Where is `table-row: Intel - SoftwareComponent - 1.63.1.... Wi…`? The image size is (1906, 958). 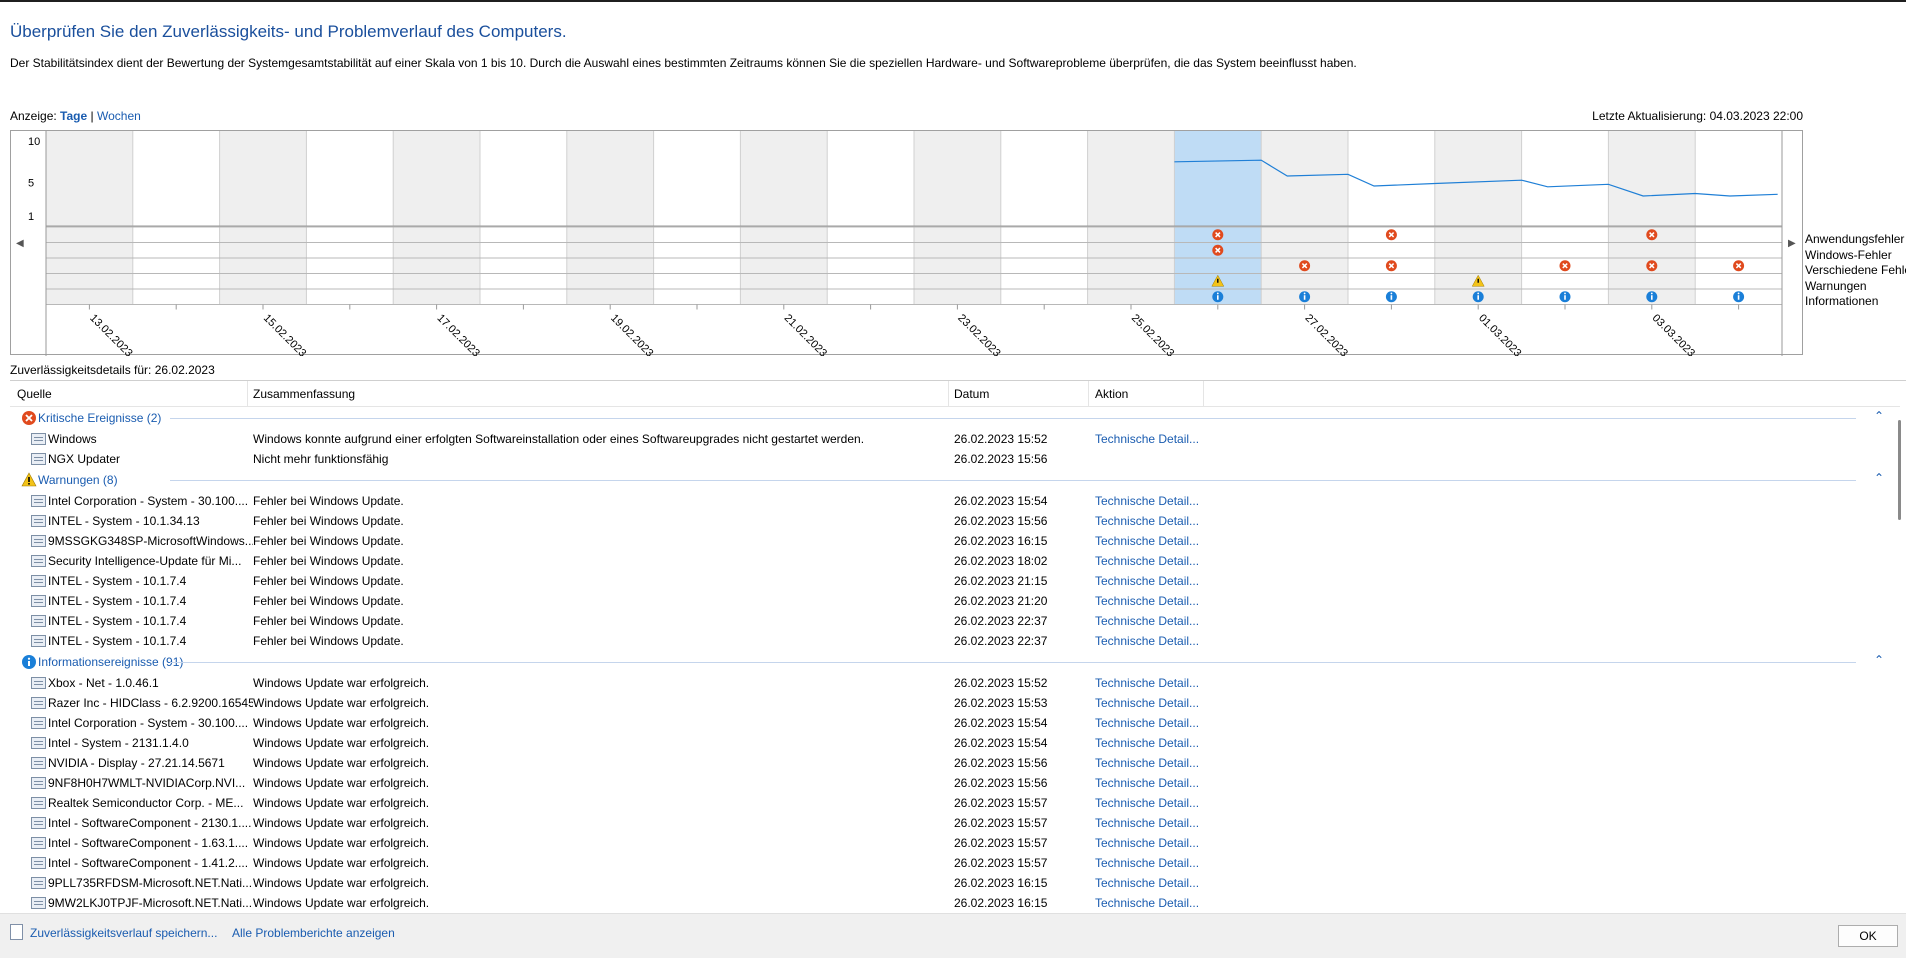 table-row: Intel - SoftwareComponent - 1.63.1.... Wi… is located at coordinates (950, 843).